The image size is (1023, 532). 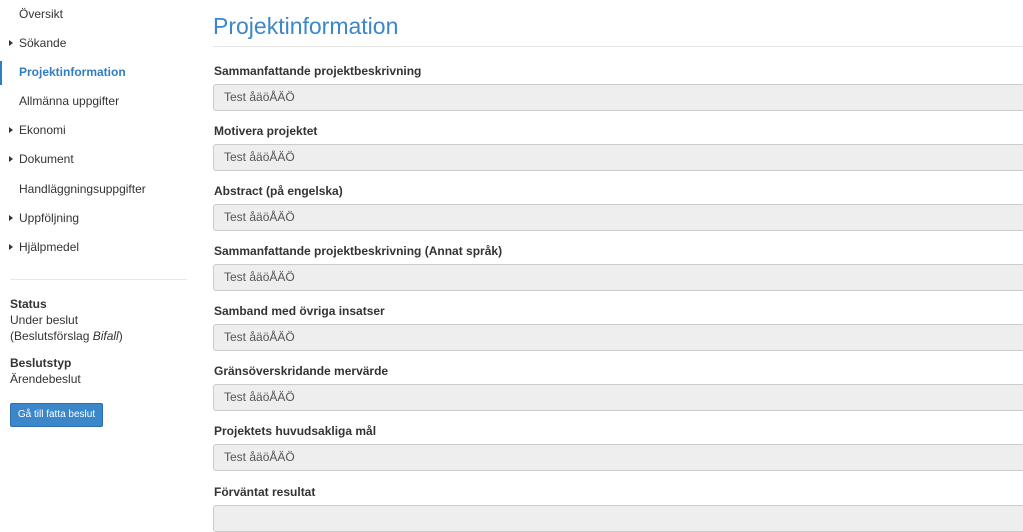 What do you see at coordinates (43, 43) in the screenshot?
I see `sidebar-item-label: Sökande` at bounding box center [43, 43].